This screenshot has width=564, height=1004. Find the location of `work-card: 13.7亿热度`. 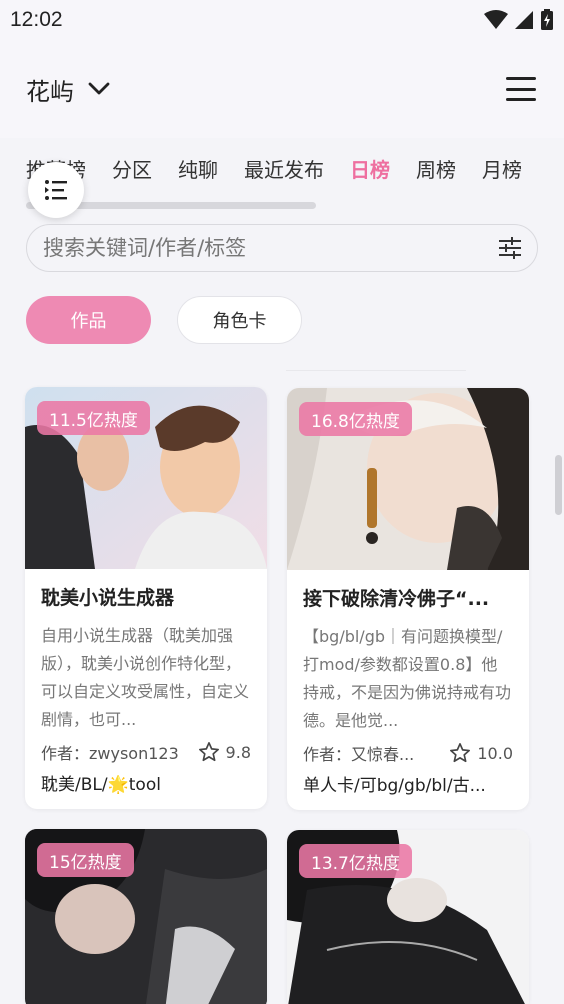

work-card: 13.7亿热度 is located at coordinates (408, 917).